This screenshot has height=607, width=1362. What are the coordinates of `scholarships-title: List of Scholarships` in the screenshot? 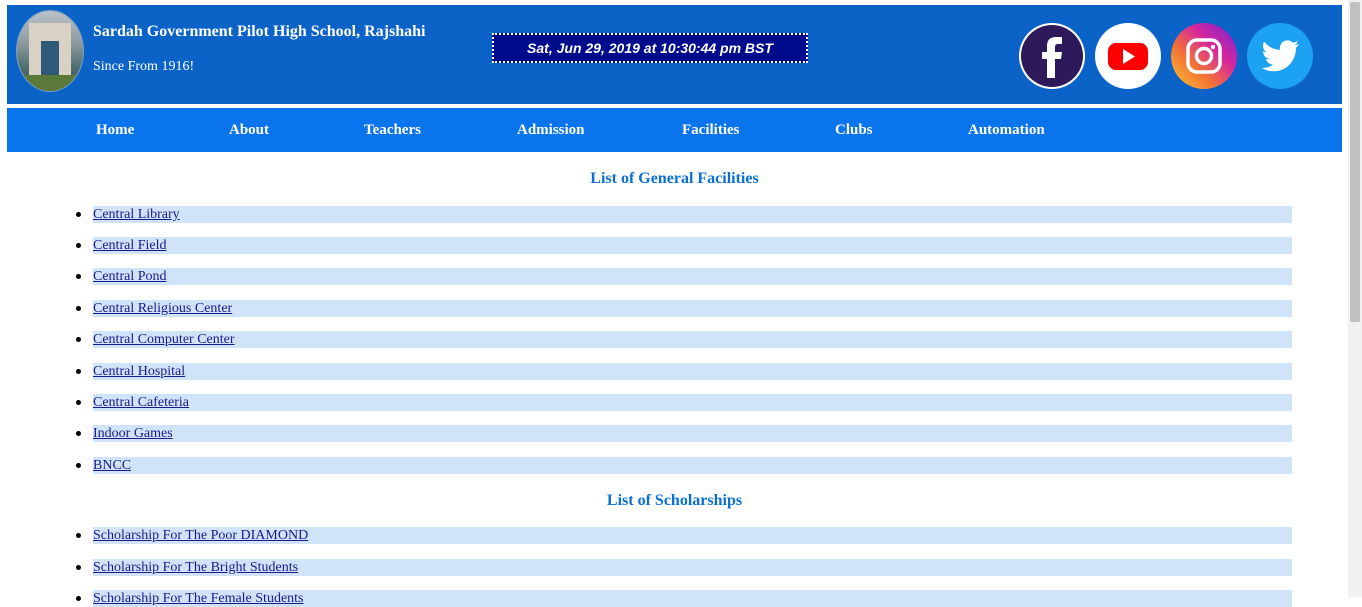 It's located at (674, 500).